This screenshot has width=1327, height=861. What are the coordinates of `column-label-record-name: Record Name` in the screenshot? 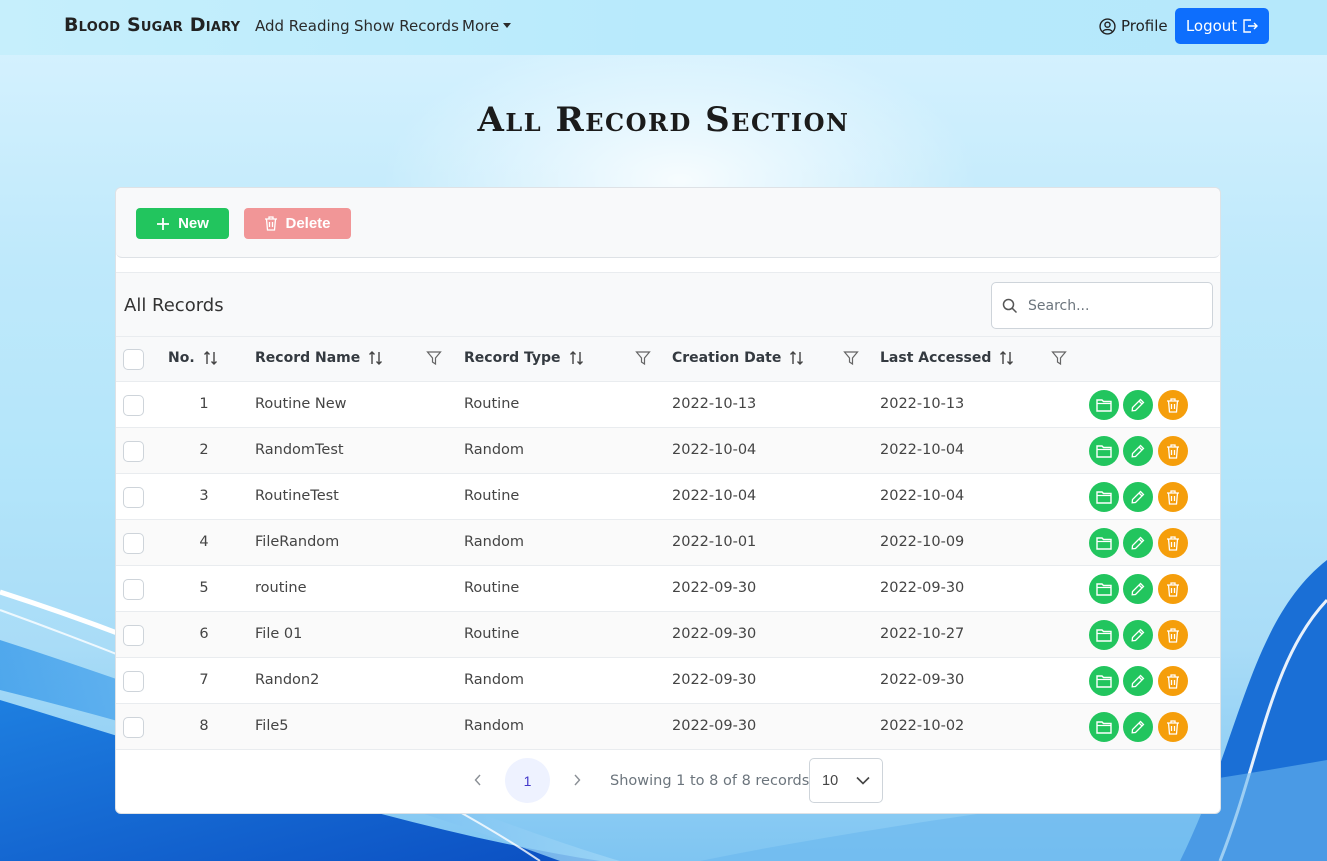 It's located at (308, 358).